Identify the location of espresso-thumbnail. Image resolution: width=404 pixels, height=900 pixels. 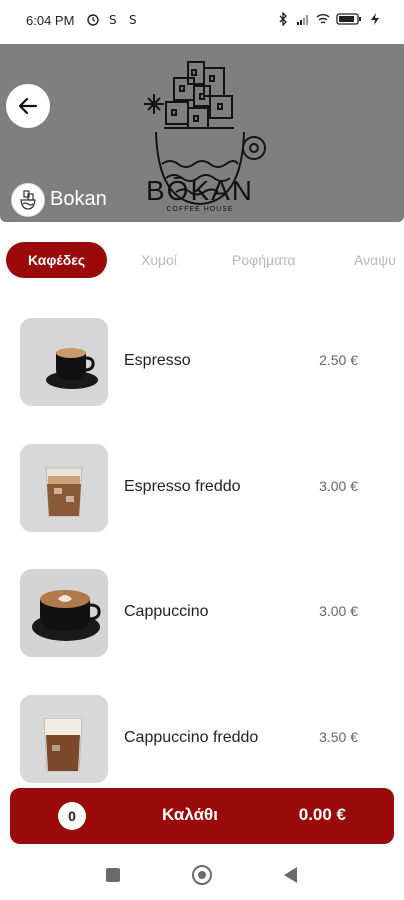
(64, 362).